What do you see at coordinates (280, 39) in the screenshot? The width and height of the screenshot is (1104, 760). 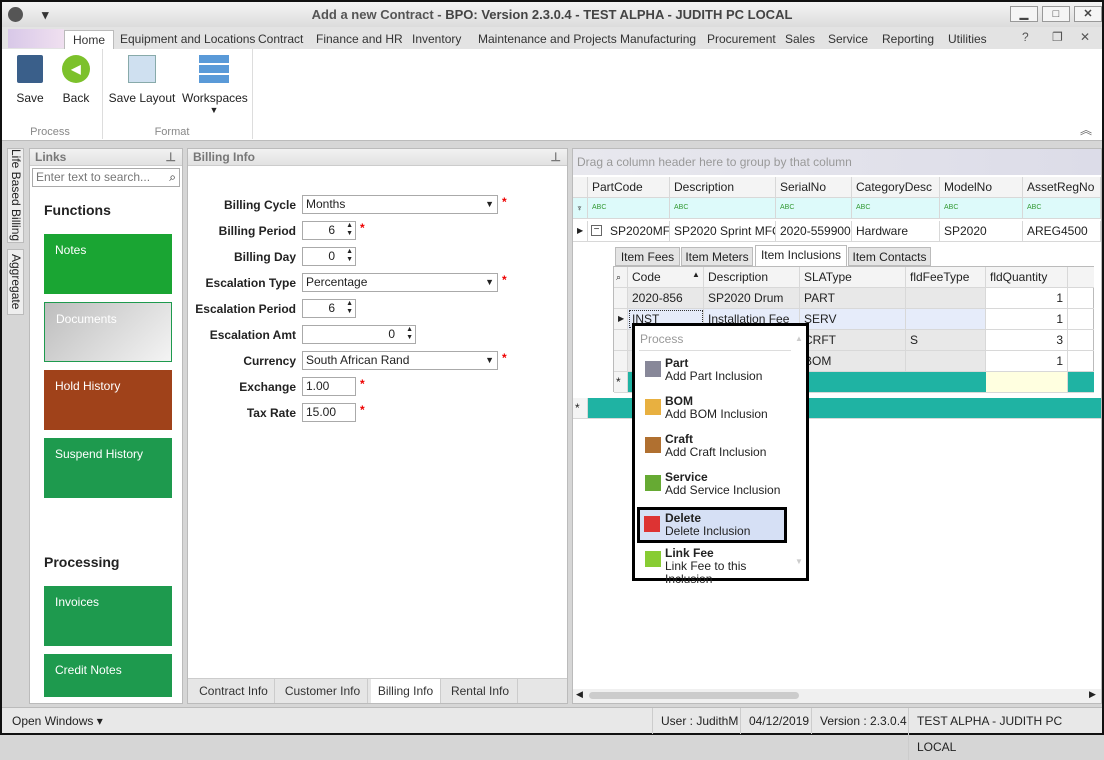 I see `ribbon-tab-contract: Contract` at bounding box center [280, 39].